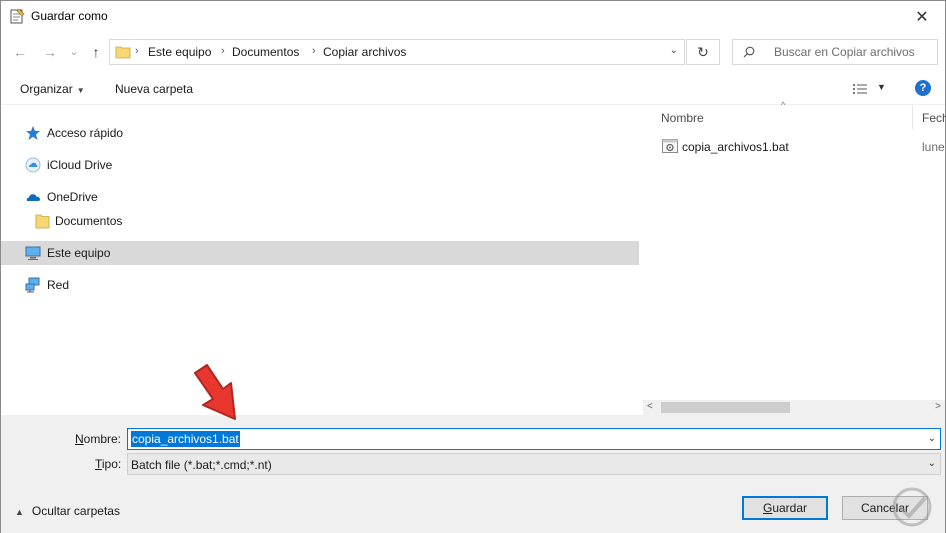 The image size is (946, 533). I want to click on horizontal-scrollbar: < >, so click(794, 407).